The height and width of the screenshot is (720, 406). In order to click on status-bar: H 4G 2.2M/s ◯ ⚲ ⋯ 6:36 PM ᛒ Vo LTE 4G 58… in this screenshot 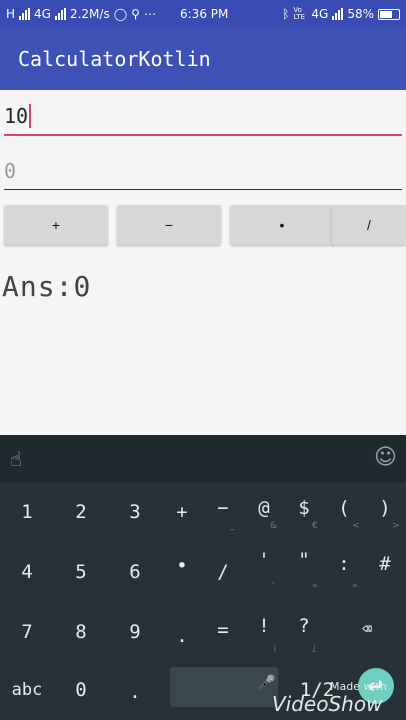, I will do `click(203, 14)`.